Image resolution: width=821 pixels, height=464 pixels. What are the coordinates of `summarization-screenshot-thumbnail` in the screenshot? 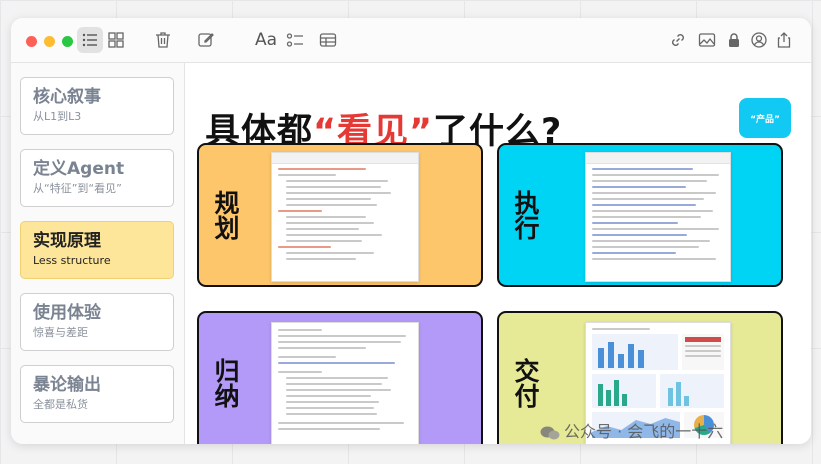 It's located at (345, 383).